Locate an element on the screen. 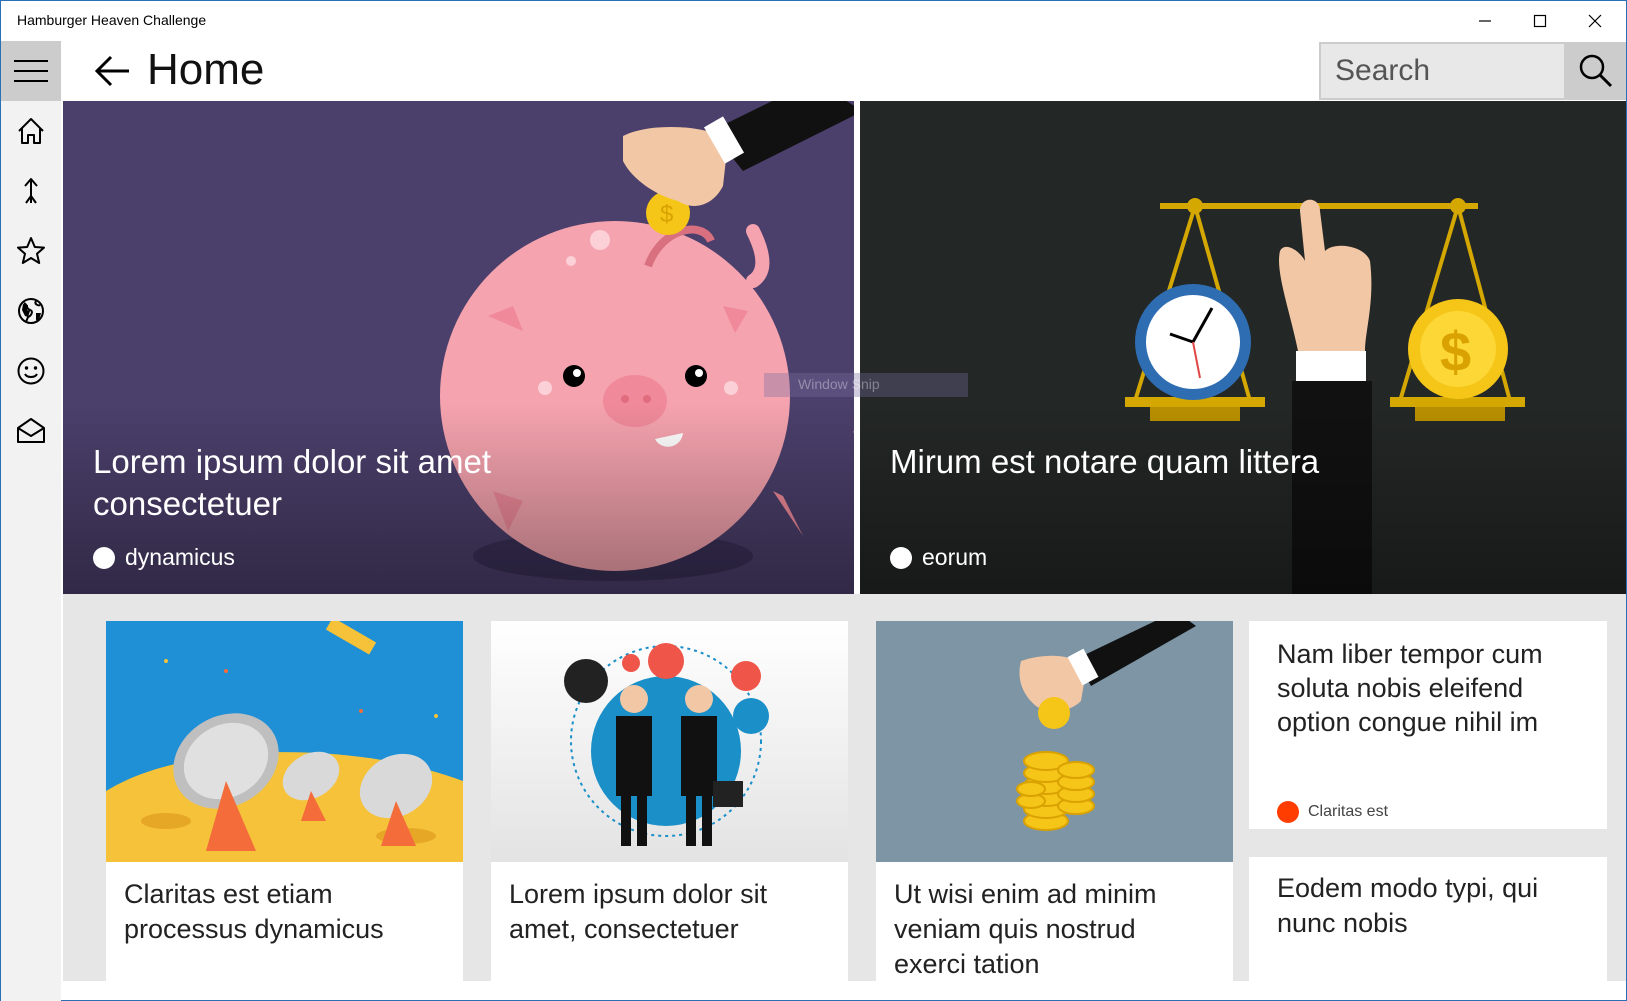 The image size is (1627, 1001). hero-tag: dynamicus is located at coordinates (164, 557).